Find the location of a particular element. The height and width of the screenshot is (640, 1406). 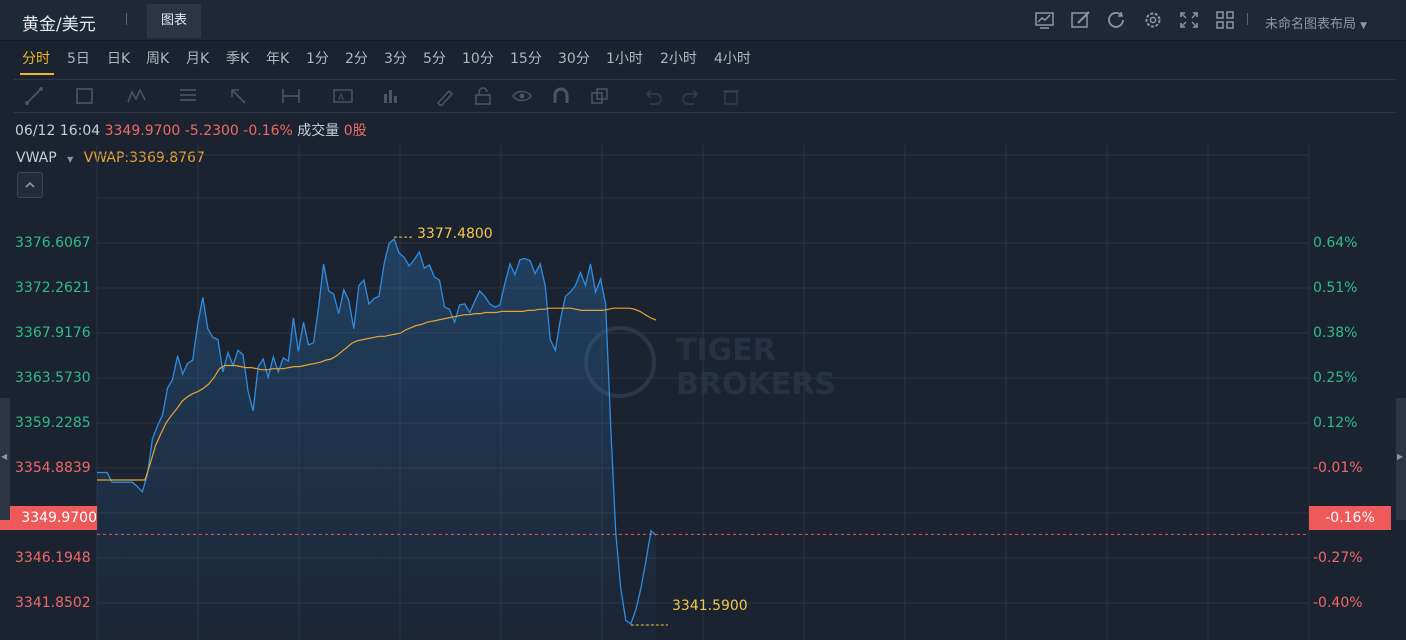

right-panel-toggle: ▶ is located at coordinates (1401, 459).